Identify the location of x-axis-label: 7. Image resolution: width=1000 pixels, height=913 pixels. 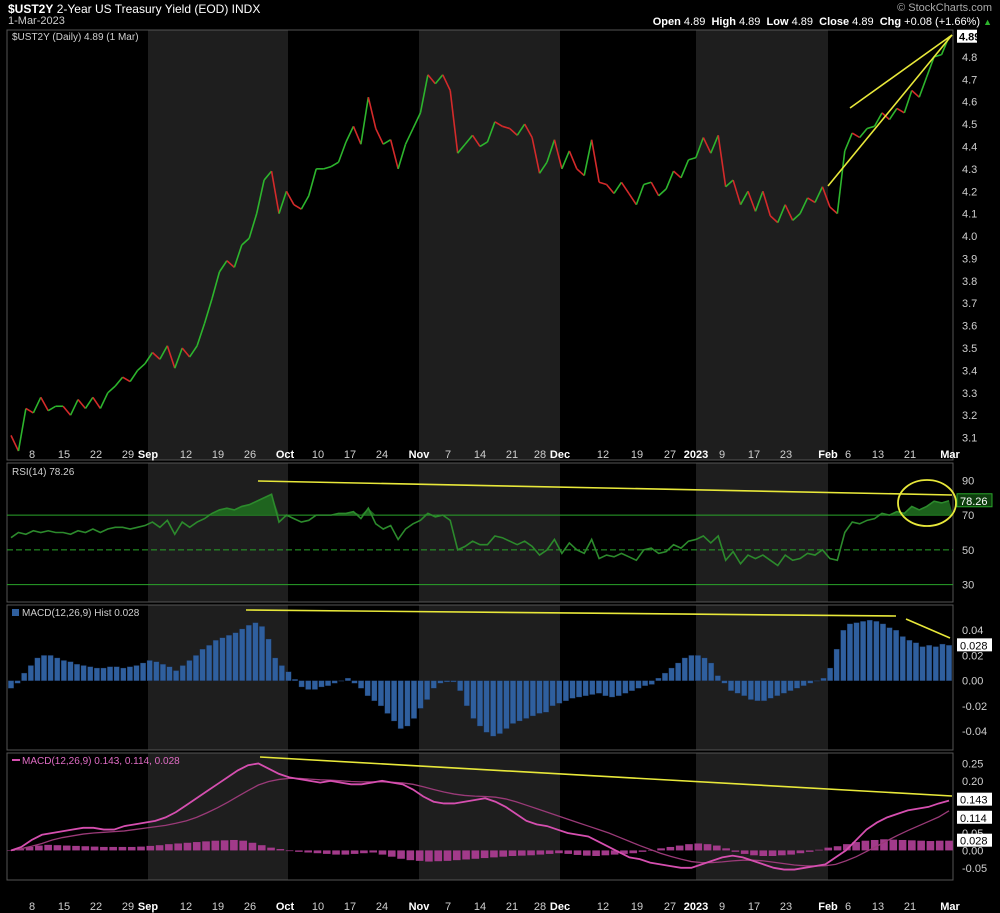
(448, 907).